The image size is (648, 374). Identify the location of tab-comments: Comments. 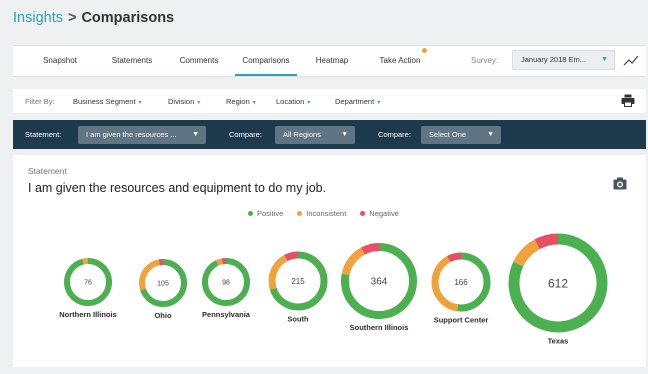
(199, 61).